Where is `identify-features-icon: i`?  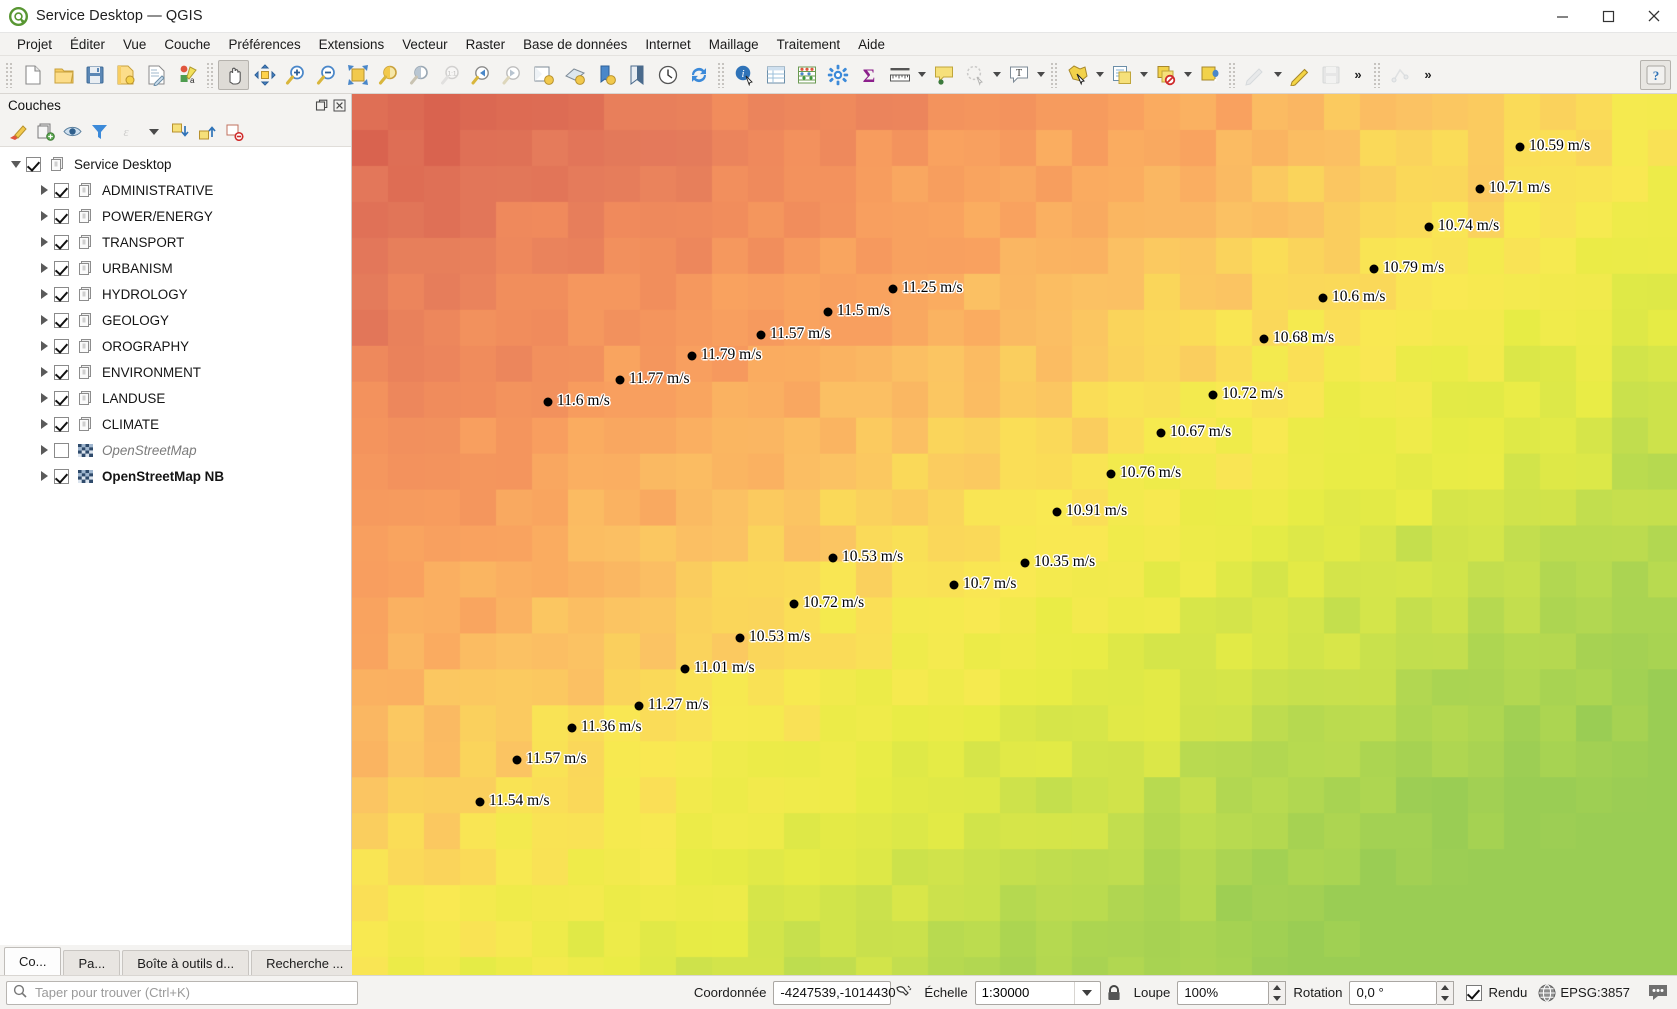
identify-features-icon: i is located at coordinates (744, 75).